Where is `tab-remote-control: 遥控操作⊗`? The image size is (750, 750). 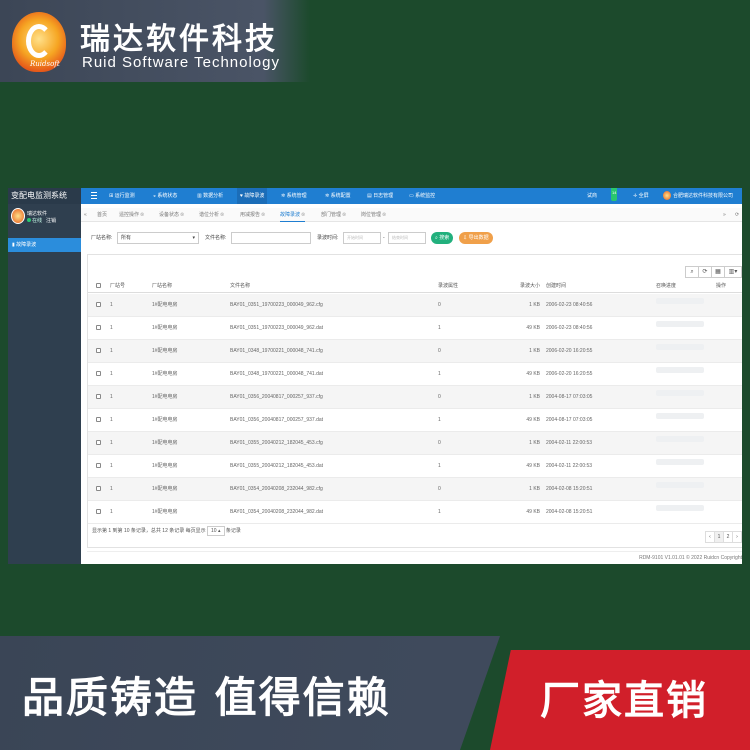
tab-remote-control: 遥控操作⊗ is located at coordinates (131, 215).